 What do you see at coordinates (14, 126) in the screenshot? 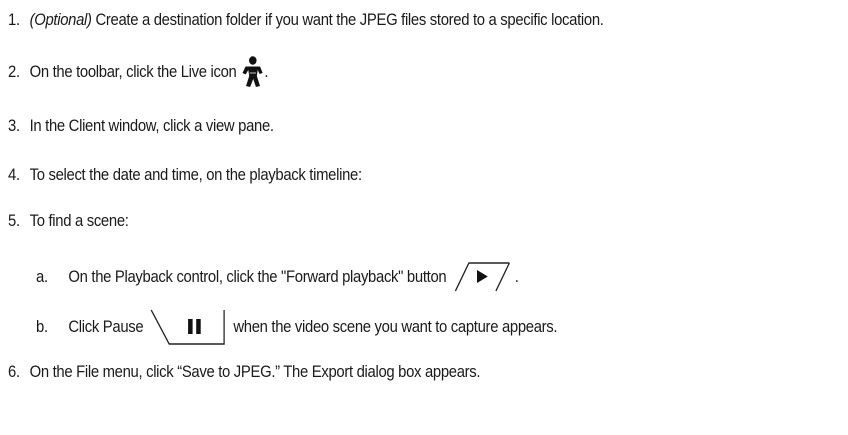
I see `step-number: 3.` at bounding box center [14, 126].